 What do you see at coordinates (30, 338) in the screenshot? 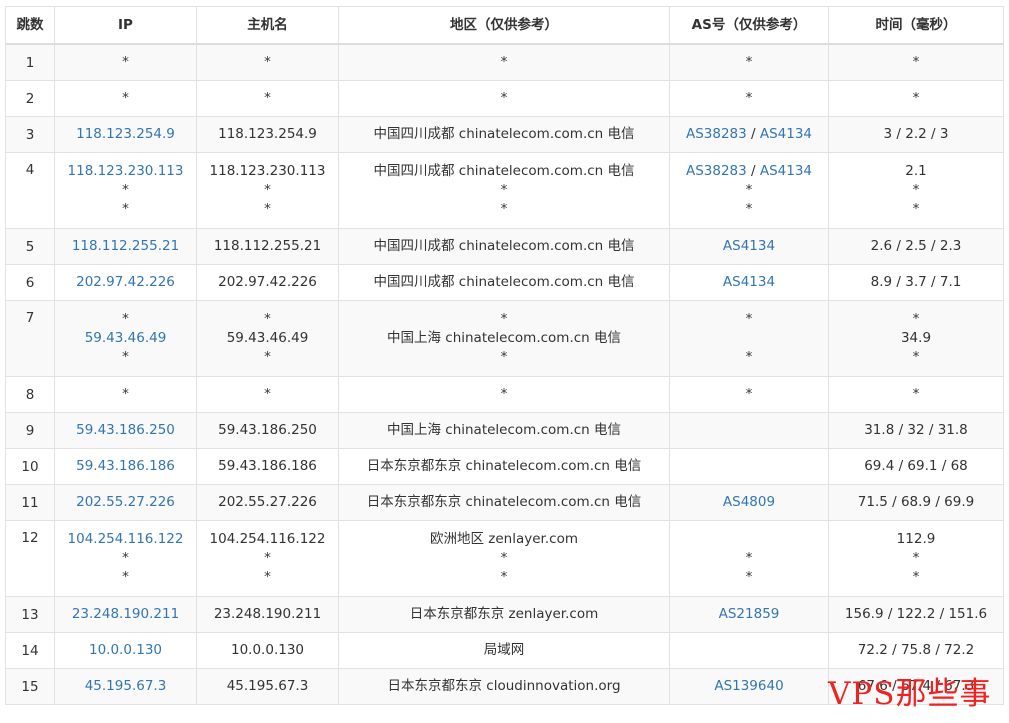
I see `hop-cell: 7` at bounding box center [30, 338].